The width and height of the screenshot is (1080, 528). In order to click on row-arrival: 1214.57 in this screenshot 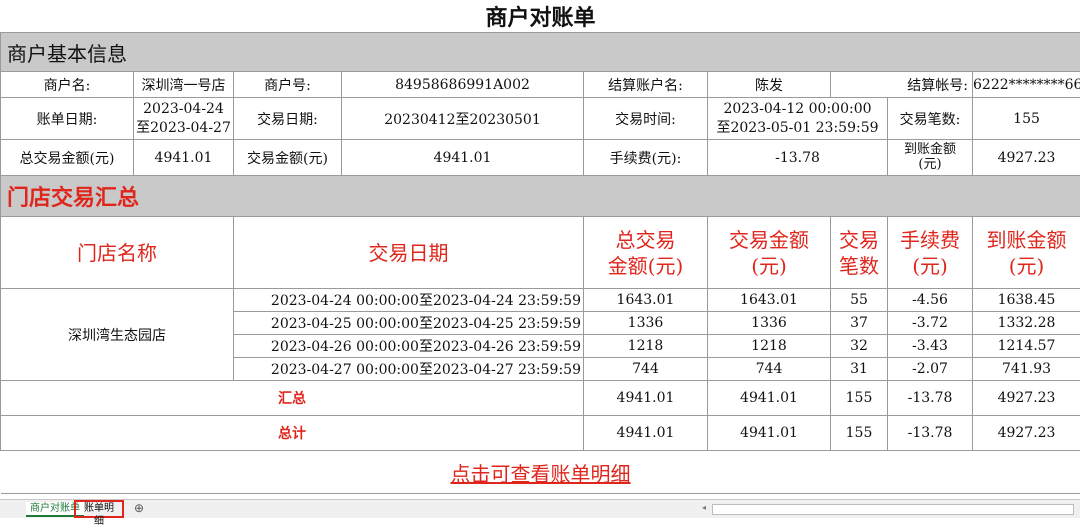, I will do `click(1026, 346)`.